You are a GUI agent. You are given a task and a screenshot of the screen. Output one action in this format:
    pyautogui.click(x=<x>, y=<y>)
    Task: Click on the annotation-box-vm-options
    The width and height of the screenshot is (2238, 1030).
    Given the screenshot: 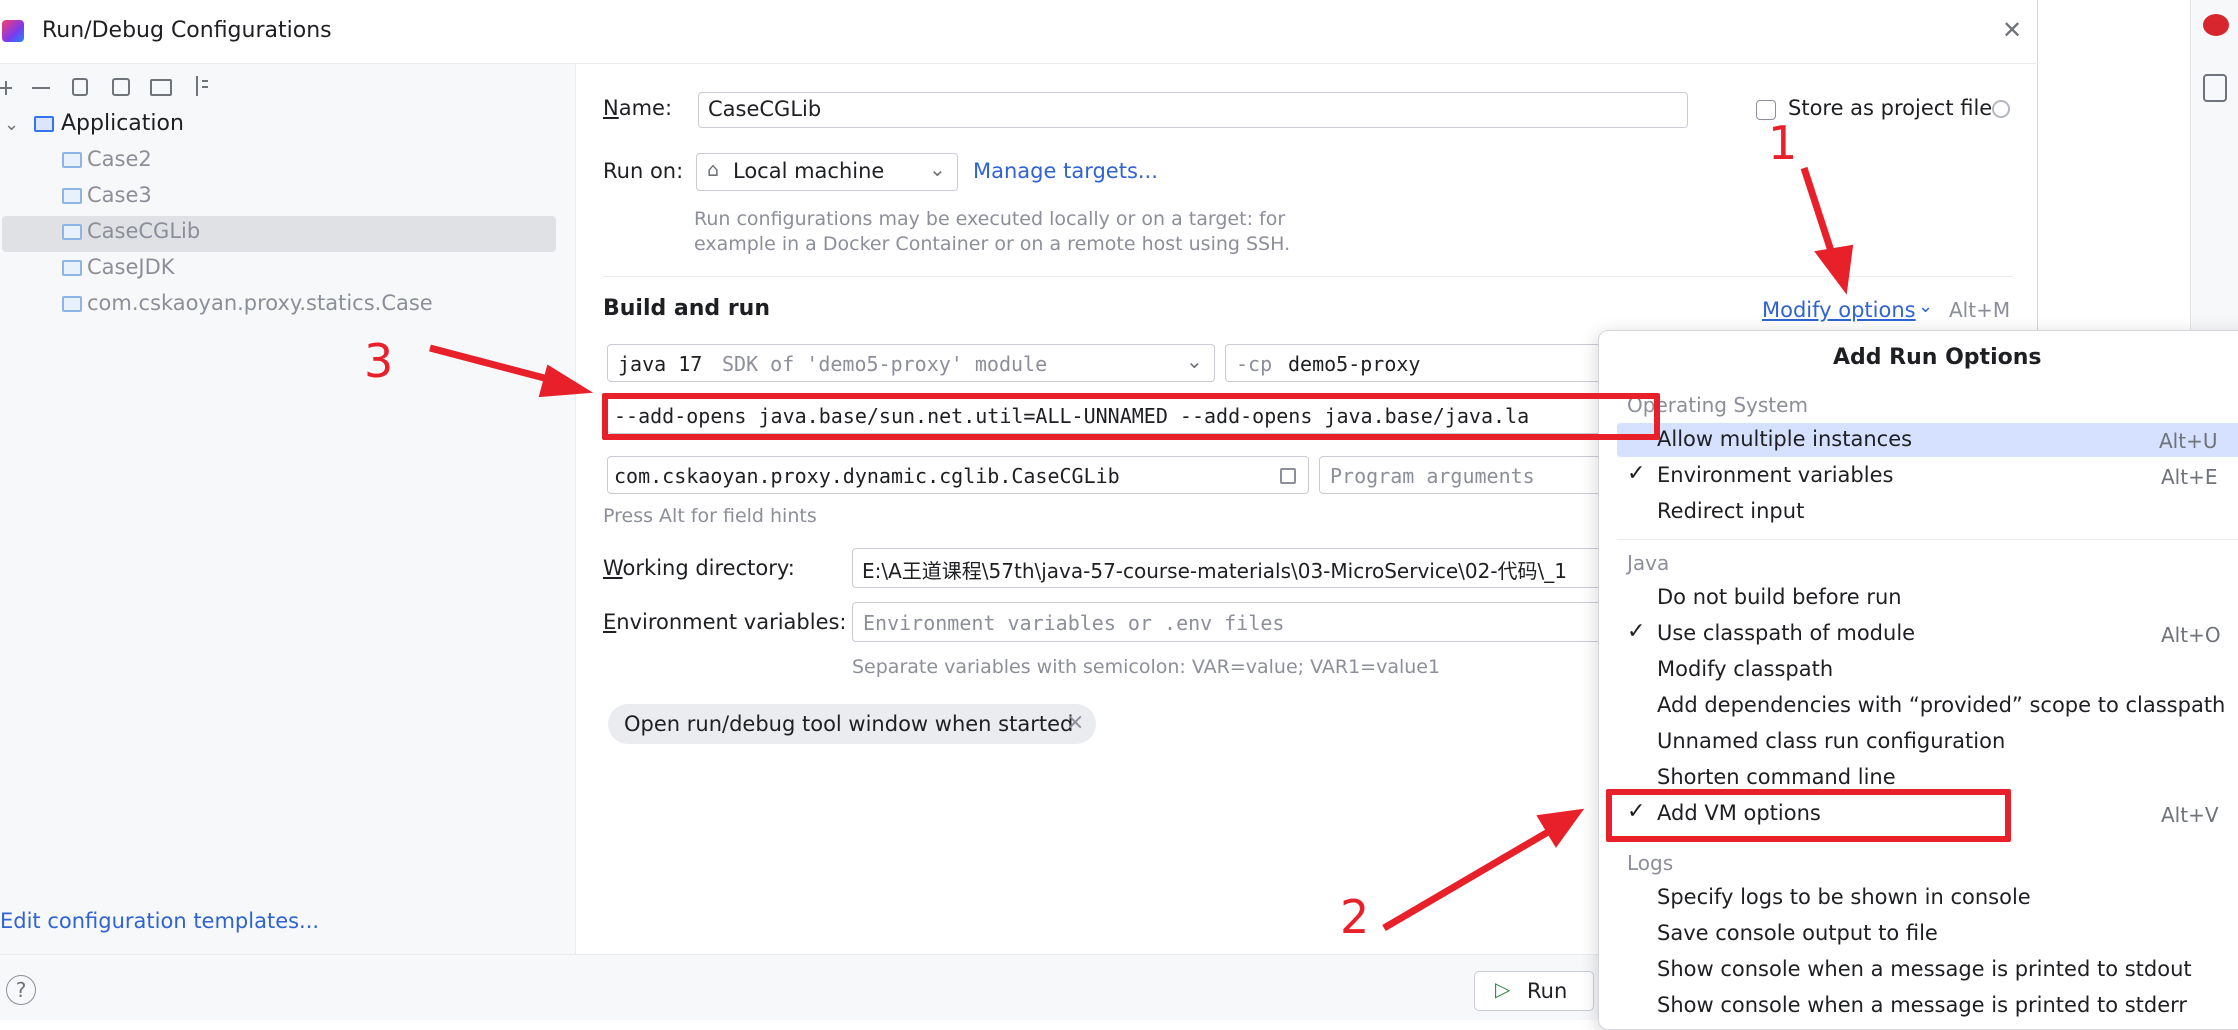 What is the action you would take?
    pyautogui.click(x=1131, y=416)
    